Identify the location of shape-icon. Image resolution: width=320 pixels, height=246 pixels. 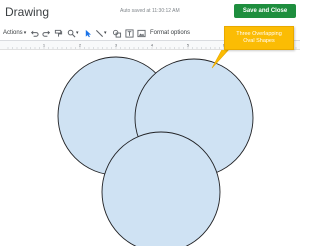
(117, 33).